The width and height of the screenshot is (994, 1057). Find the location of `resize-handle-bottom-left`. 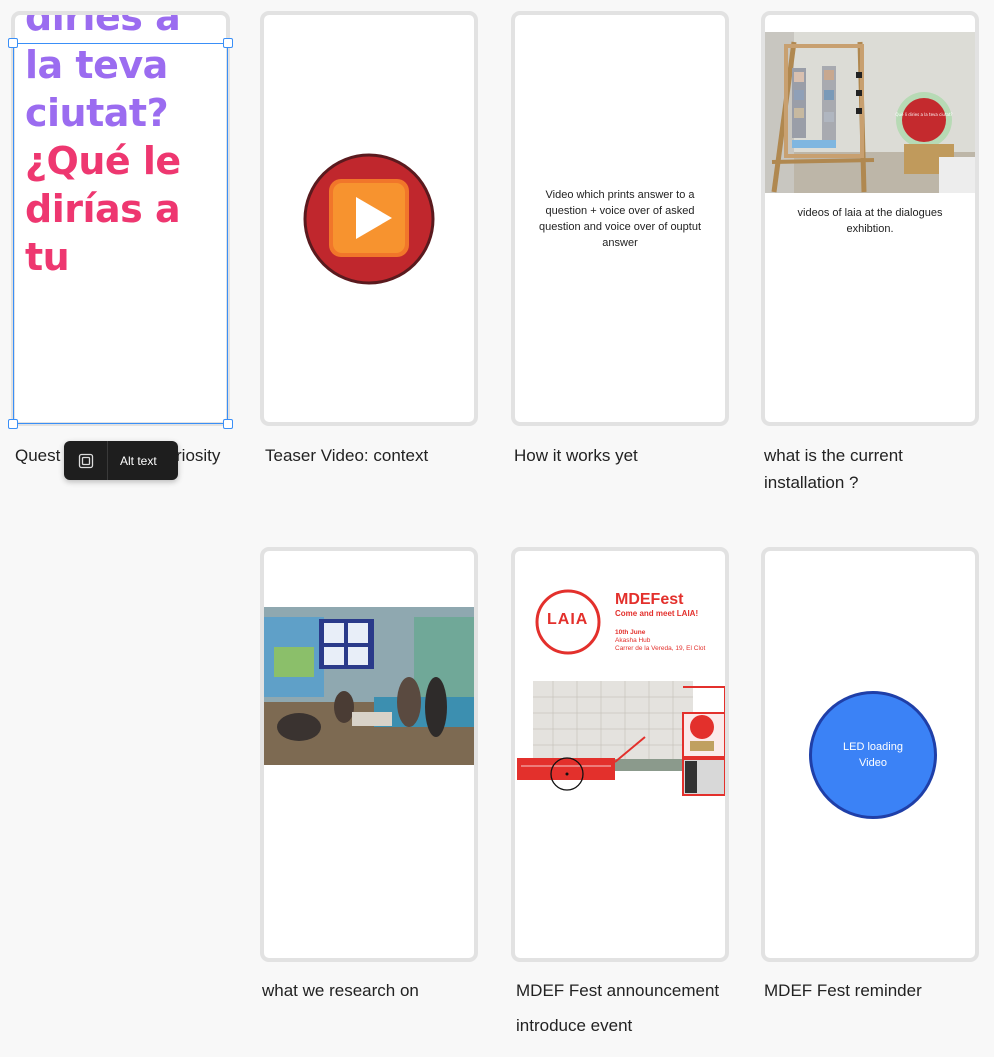

resize-handle-bottom-left is located at coordinates (13, 424).